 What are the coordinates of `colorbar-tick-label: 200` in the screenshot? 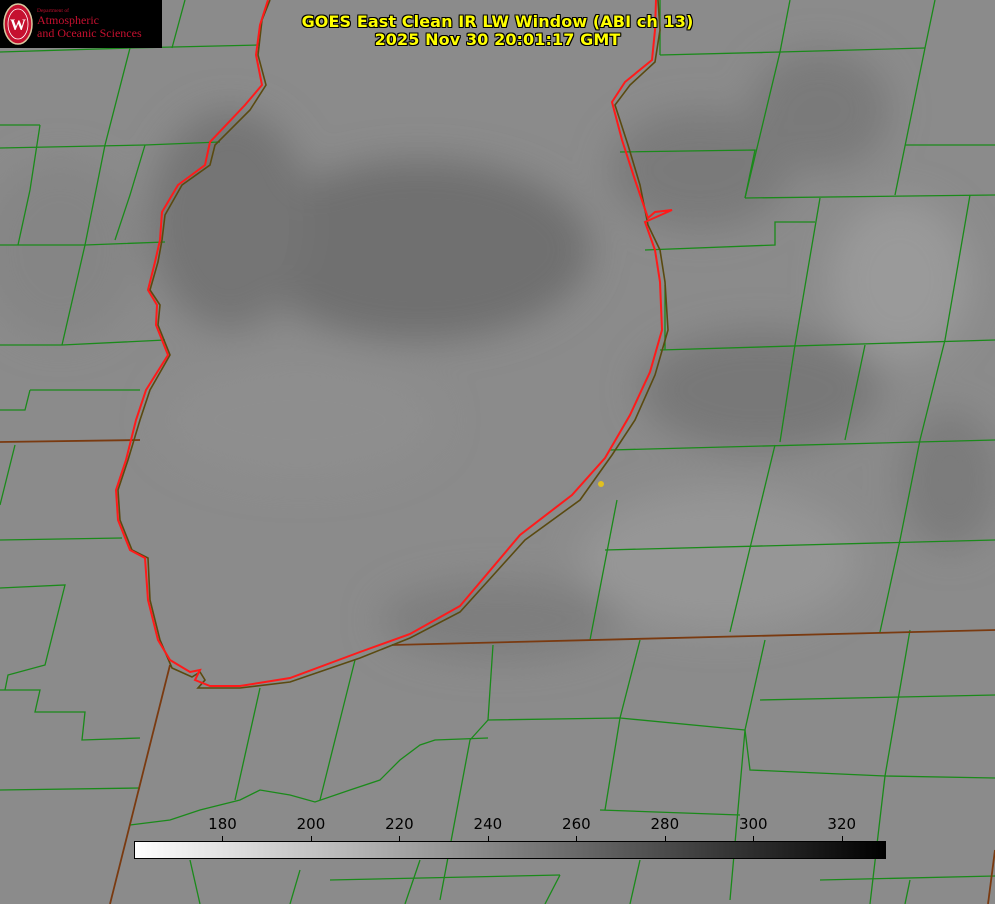 It's located at (311, 824).